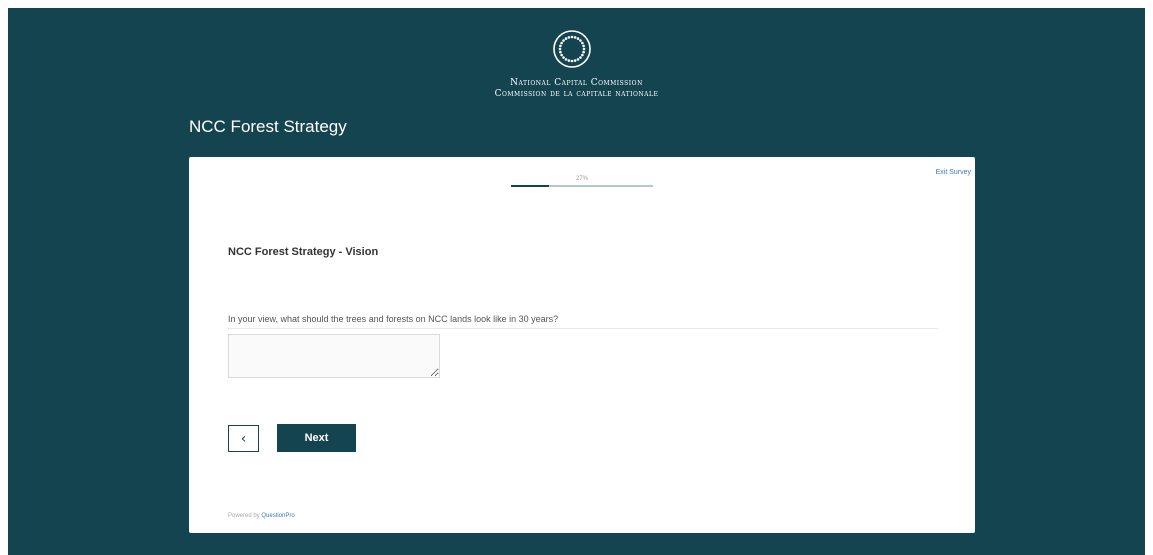 This screenshot has height=555, width=1153. I want to click on progress-track, so click(582, 186).